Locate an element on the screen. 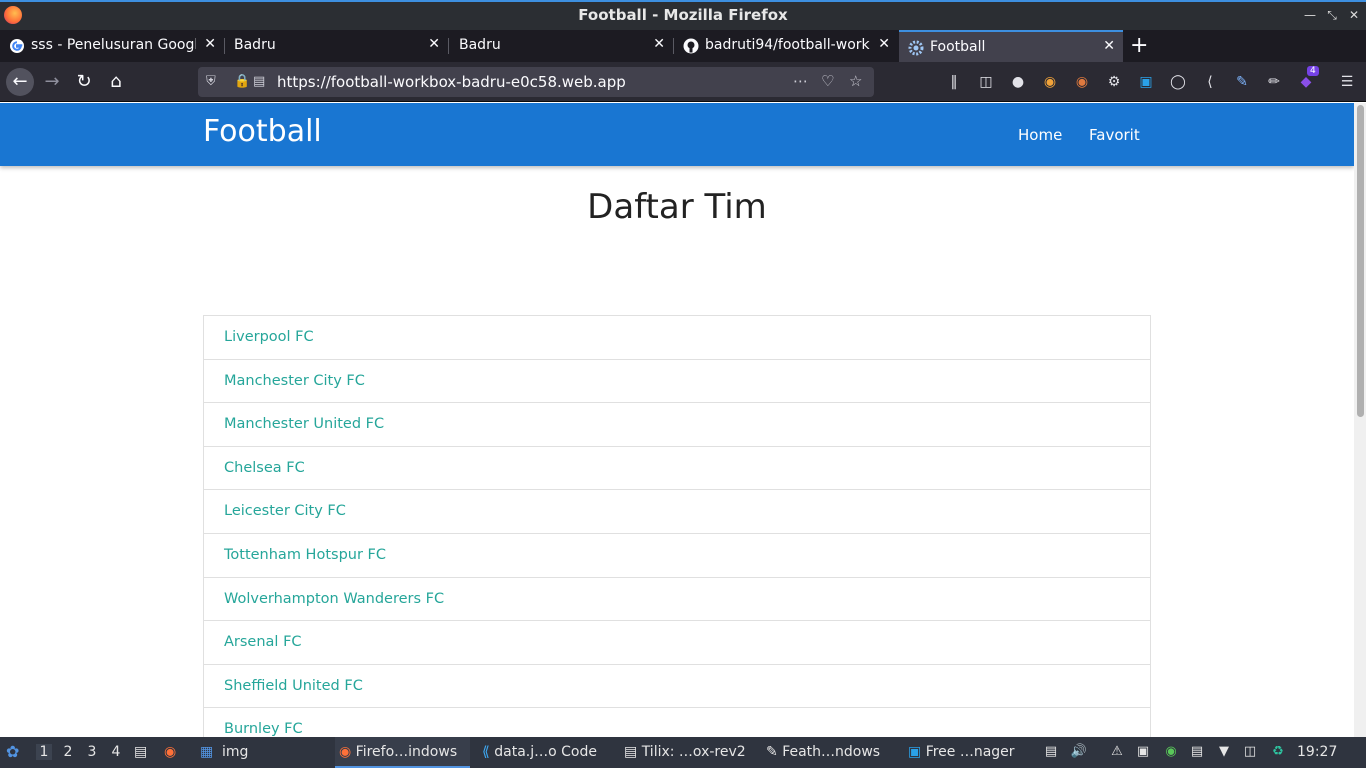 Image resolution: width=1366 pixels, height=768 pixels. tab-label: badruti94/football-workbox is located at coordinates (787, 45).